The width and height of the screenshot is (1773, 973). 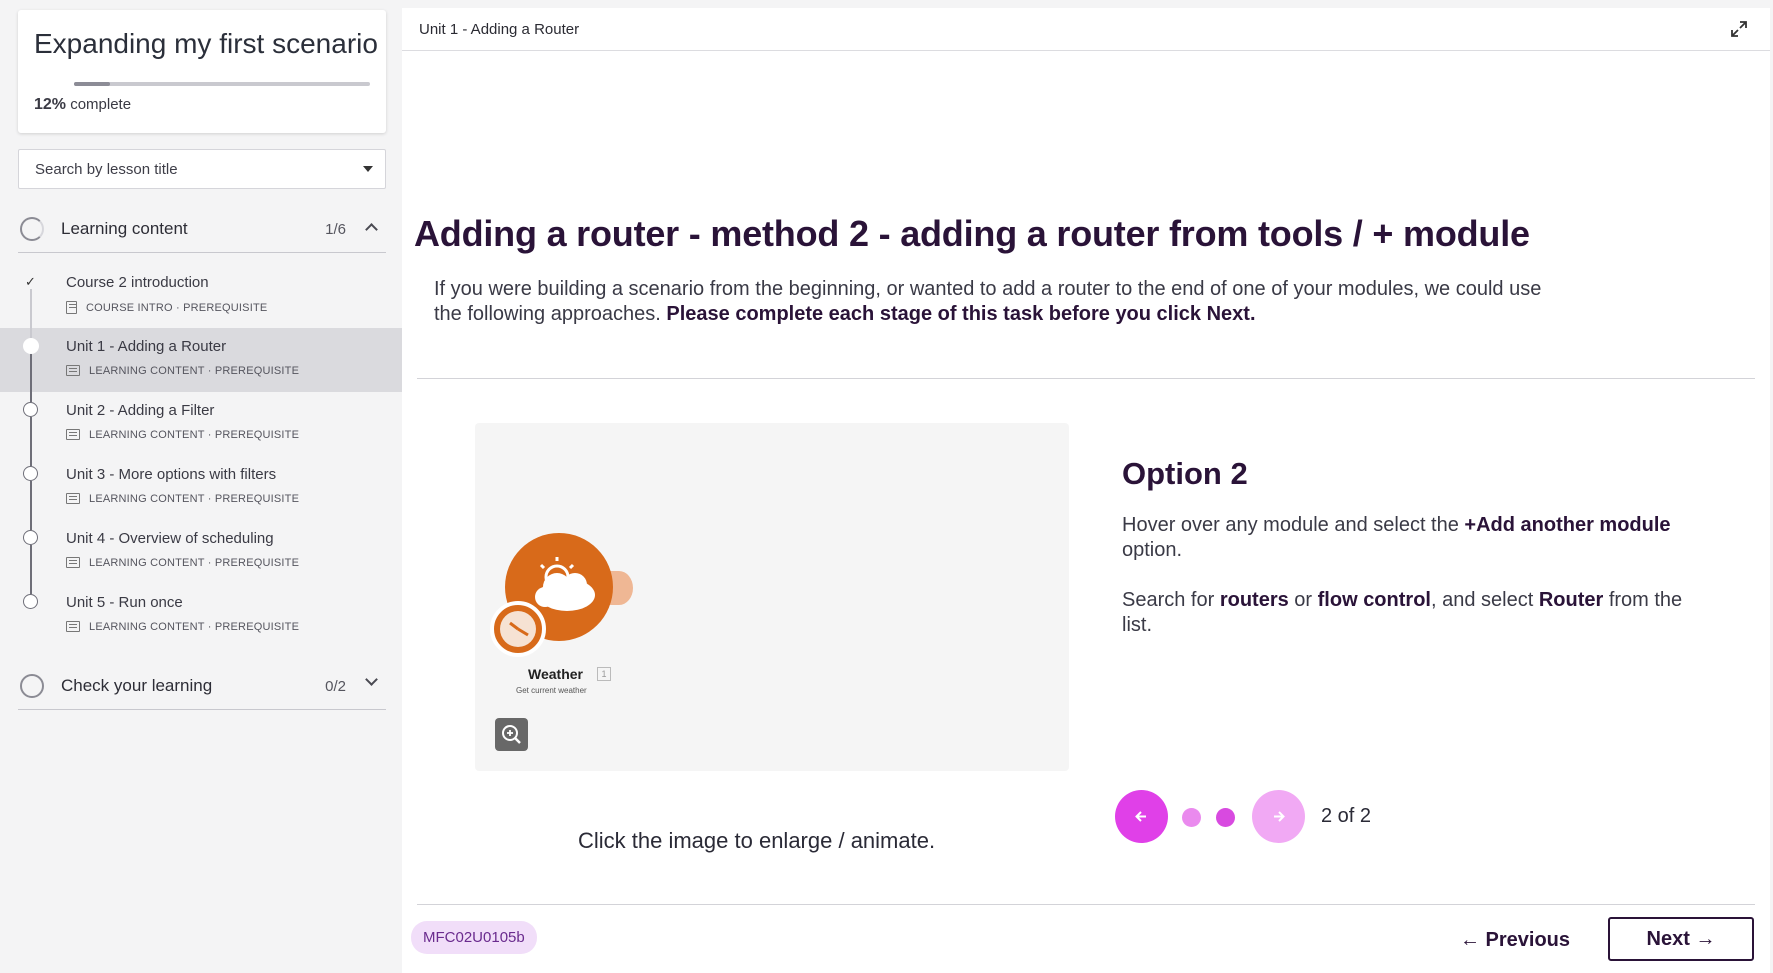 I want to click on lesson-search-select: Search by lesson title, so click(x=202, y=169).